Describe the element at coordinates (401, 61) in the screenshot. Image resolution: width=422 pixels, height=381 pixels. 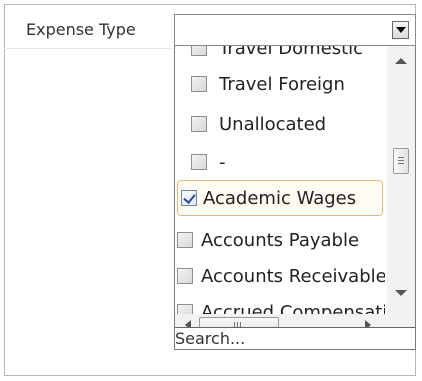
I see `scroll-up-icon` at that location.